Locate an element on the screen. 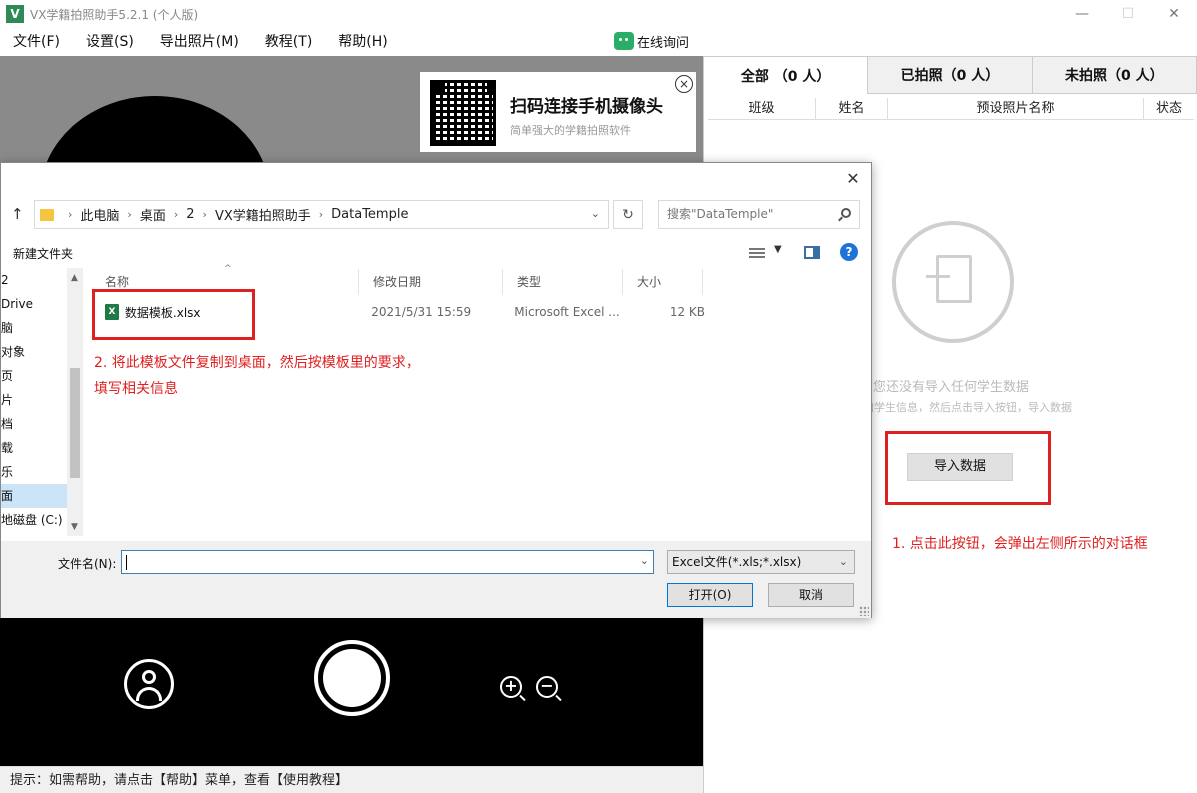 The height and width of the screenshot is (793, 1197). student-tabs: 全部 （0 人） 已拍照（0 人） 未拍照（0 人） is located at coordinates (950, 75).